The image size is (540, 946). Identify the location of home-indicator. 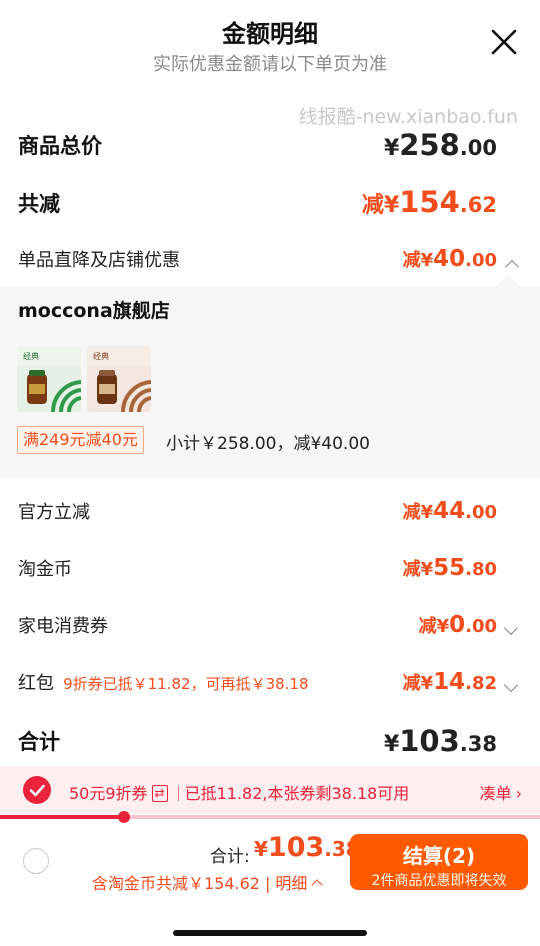
(270, 933).